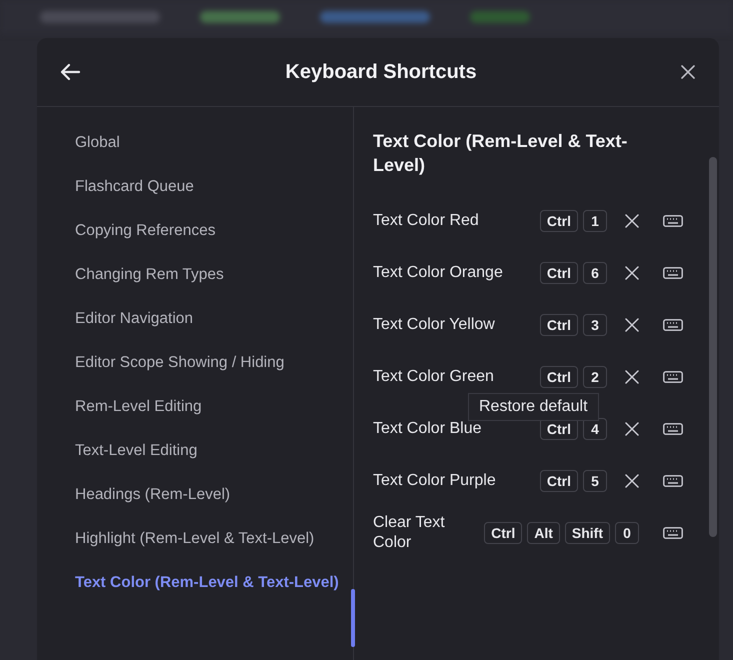 This screenshot has width=733, height=660. Describe the element at coordinates (587, 533) in the screenshot. I see `key-cap: Shift` at that location.